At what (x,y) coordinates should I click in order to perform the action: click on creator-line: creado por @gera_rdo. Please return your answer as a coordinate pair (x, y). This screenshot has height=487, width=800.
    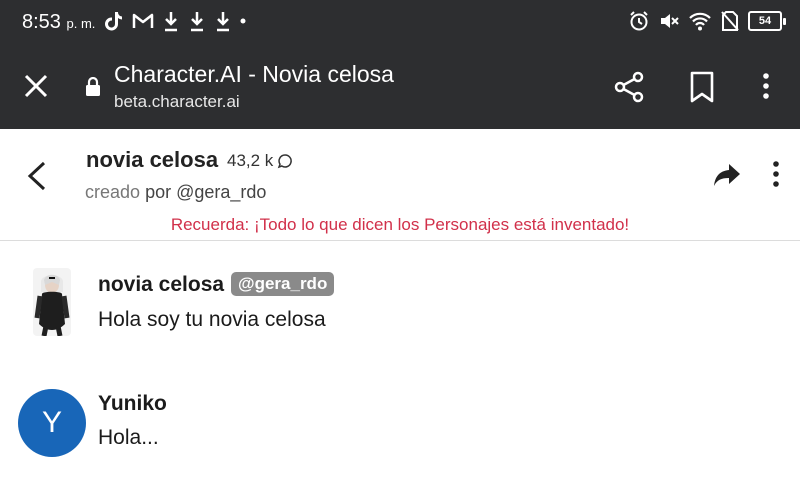
    Looking at the image, I should click on (175, 192).